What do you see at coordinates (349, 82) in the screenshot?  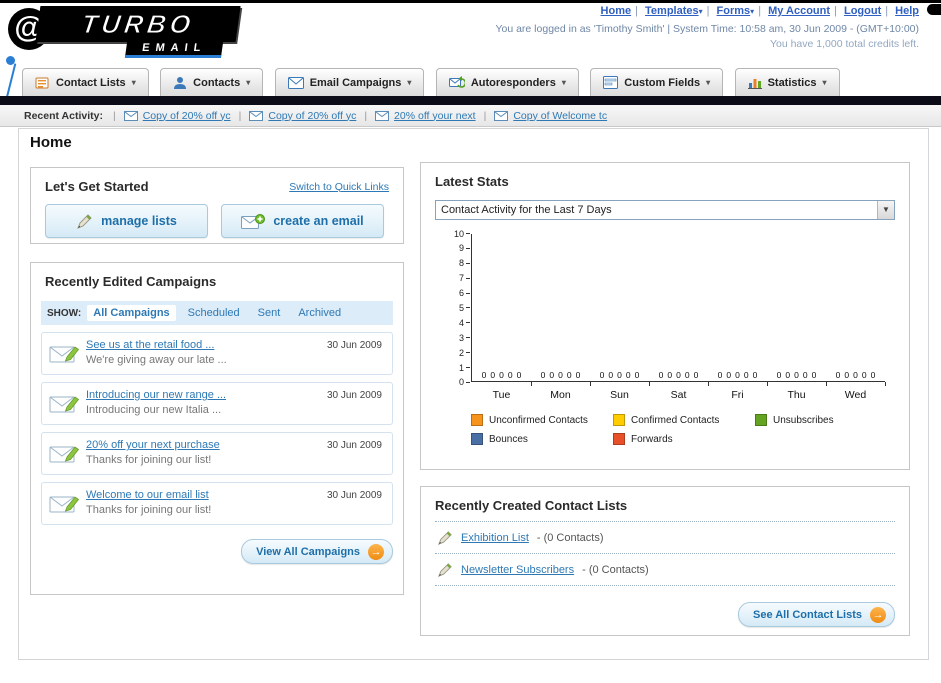 I see `tab-email-campaigns: Email Campaigns ▾` at bounding box center [349, 82].